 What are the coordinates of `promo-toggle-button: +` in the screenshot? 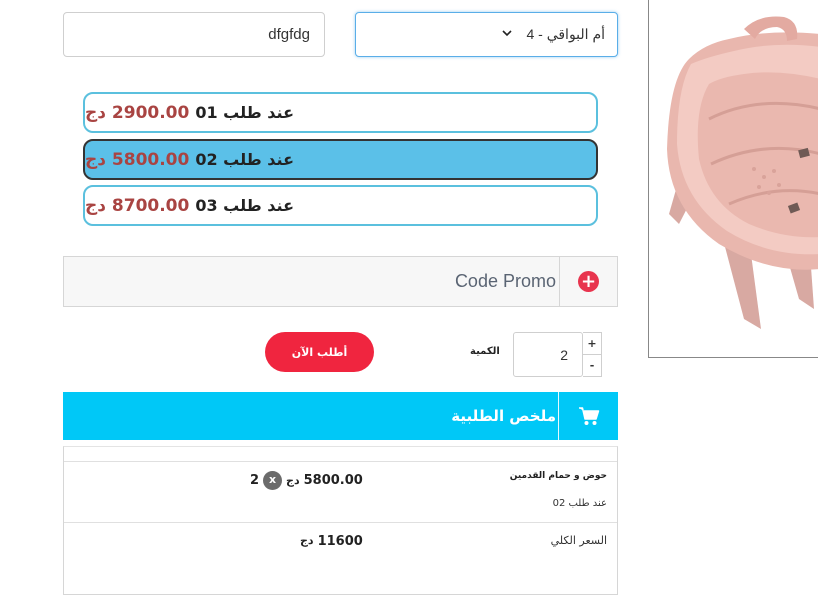 It's located at (588, 281).